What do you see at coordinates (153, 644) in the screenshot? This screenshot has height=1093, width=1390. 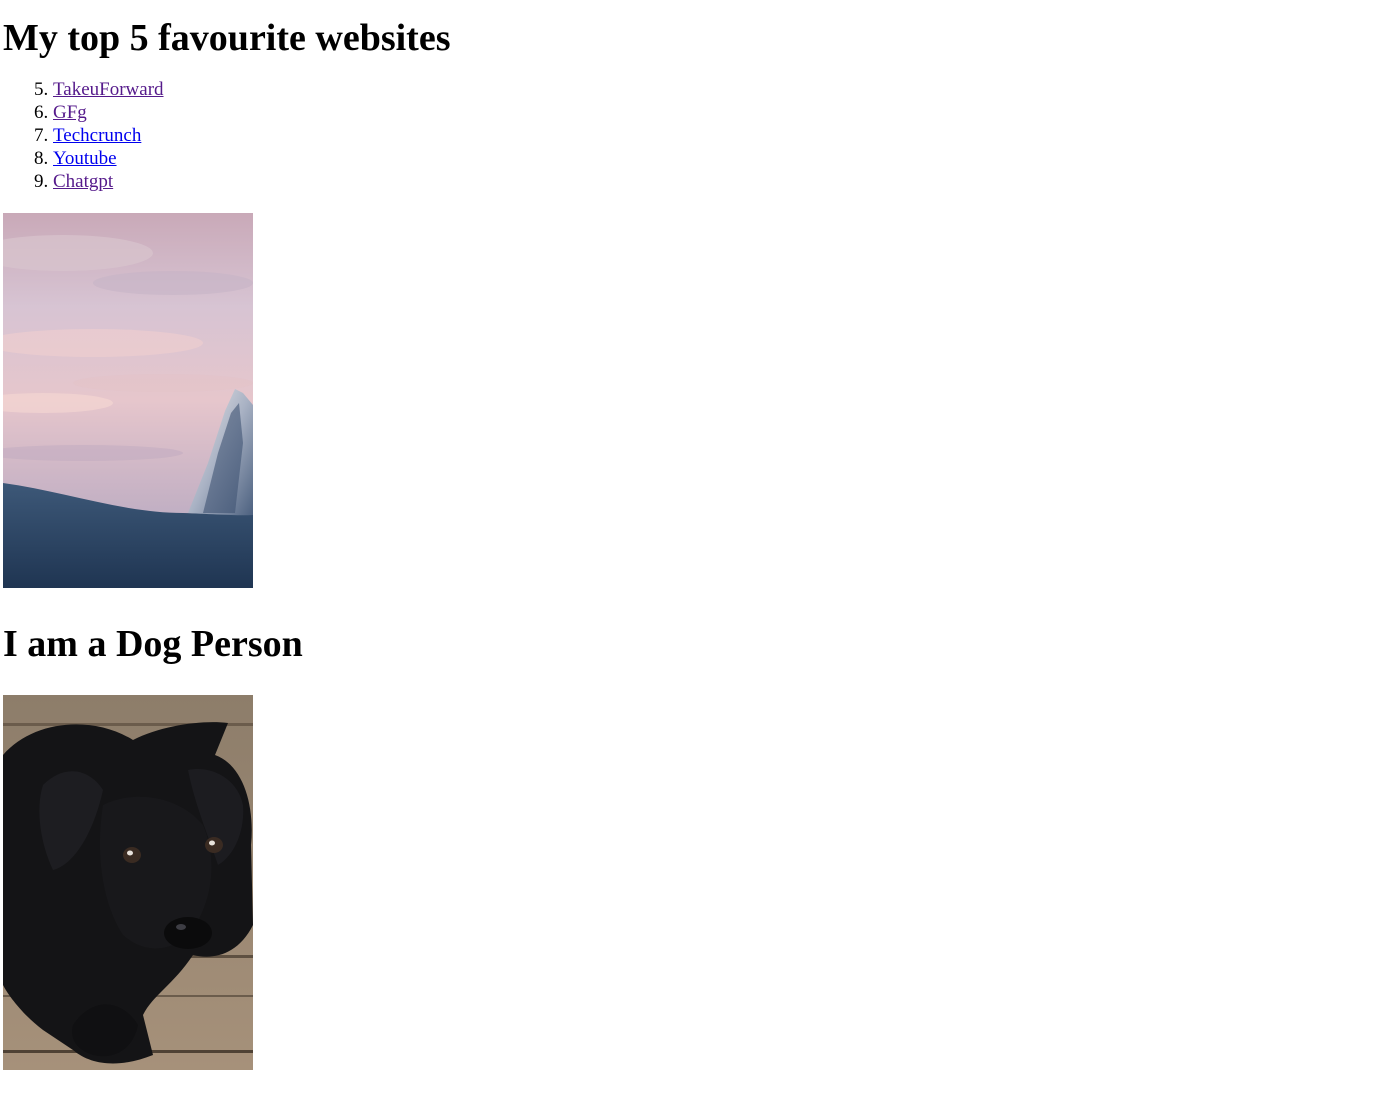 I see `dog-heading: I am a Dog Person` at bounding box center [153, 644].